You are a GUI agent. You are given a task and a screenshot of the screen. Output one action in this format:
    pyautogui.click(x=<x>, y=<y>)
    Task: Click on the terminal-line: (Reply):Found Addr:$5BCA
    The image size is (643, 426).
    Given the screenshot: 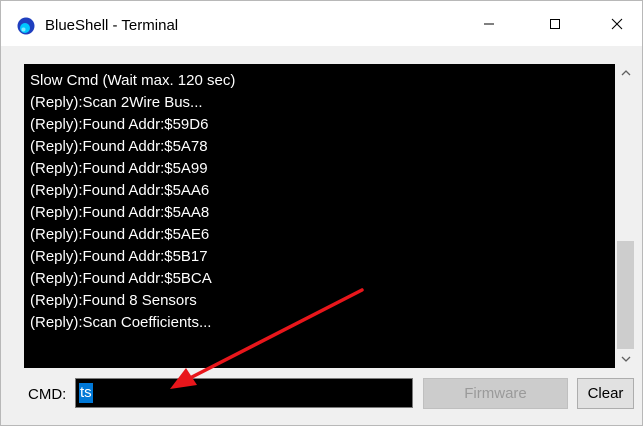 What is the action you would take?
    pyautogui.click(x=121, y=278)
    